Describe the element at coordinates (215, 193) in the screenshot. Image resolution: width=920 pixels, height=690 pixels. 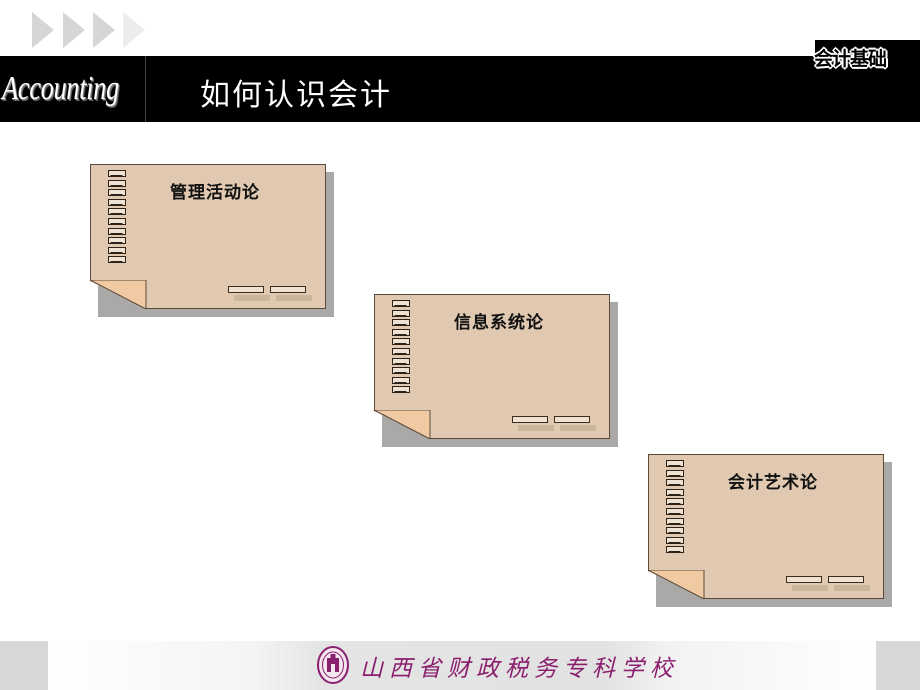
I see `card-title: 管理活动论` at that location.